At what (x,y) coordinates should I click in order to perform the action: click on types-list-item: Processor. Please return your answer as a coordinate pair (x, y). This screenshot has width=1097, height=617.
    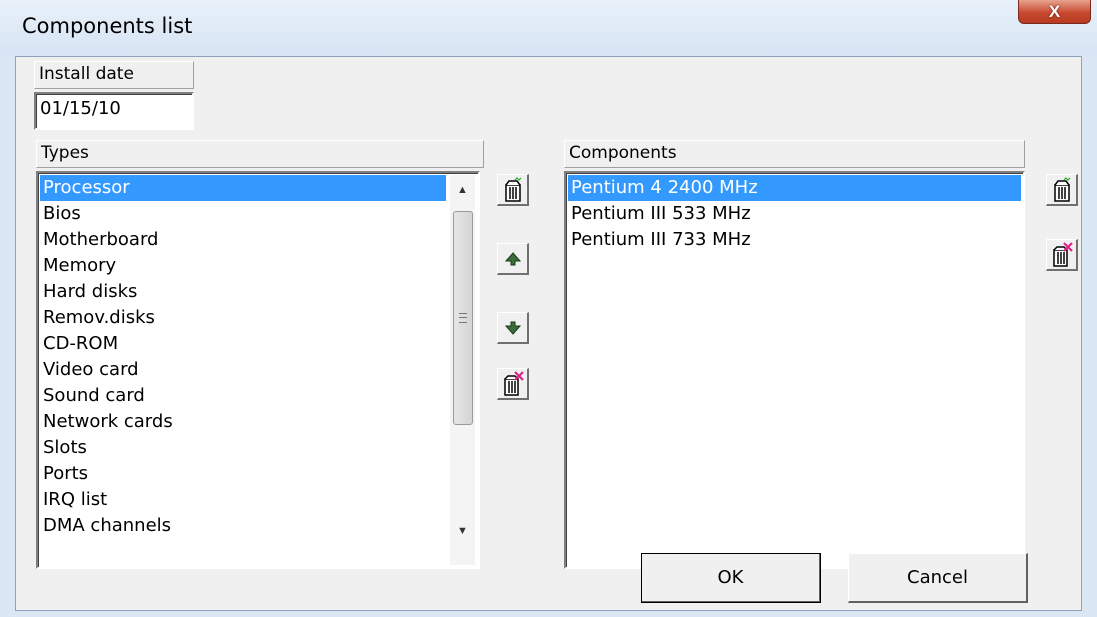
    Looking at the image, I should click on (243, 188).